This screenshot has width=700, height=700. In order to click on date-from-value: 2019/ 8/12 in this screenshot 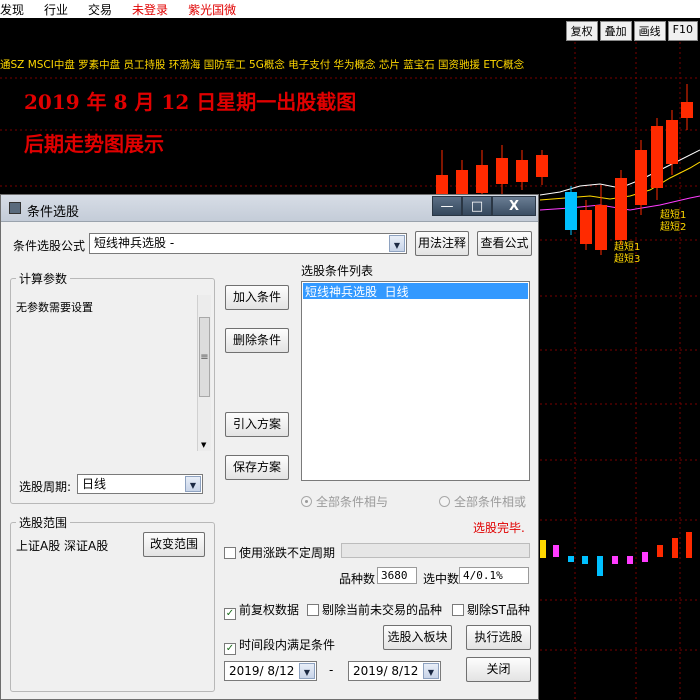, I will do `click(262, 671)`.